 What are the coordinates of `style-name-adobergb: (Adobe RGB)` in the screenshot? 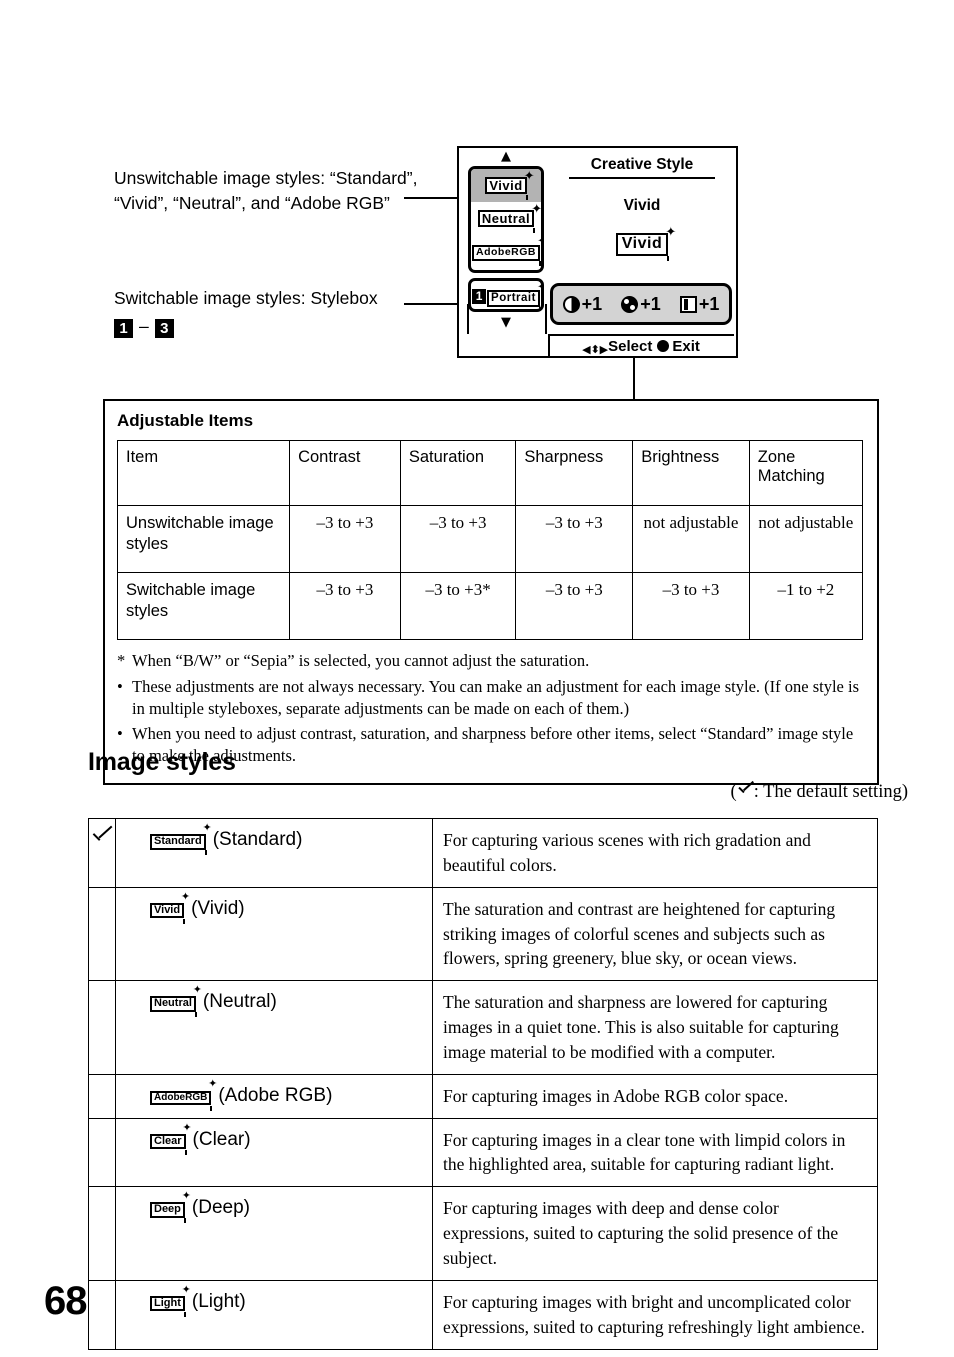 It's located at (275, 1095).